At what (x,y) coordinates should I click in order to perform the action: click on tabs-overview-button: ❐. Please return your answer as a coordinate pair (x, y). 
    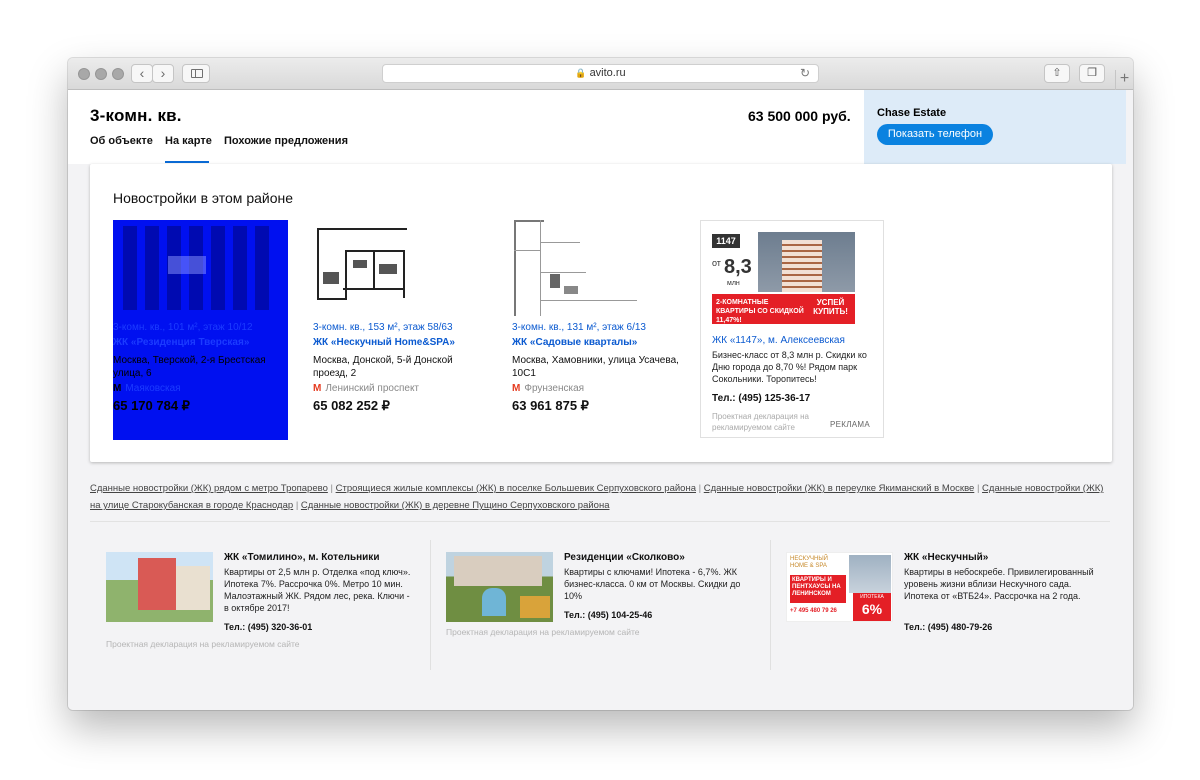
    Looking at the image, I should click on (1092, 73).